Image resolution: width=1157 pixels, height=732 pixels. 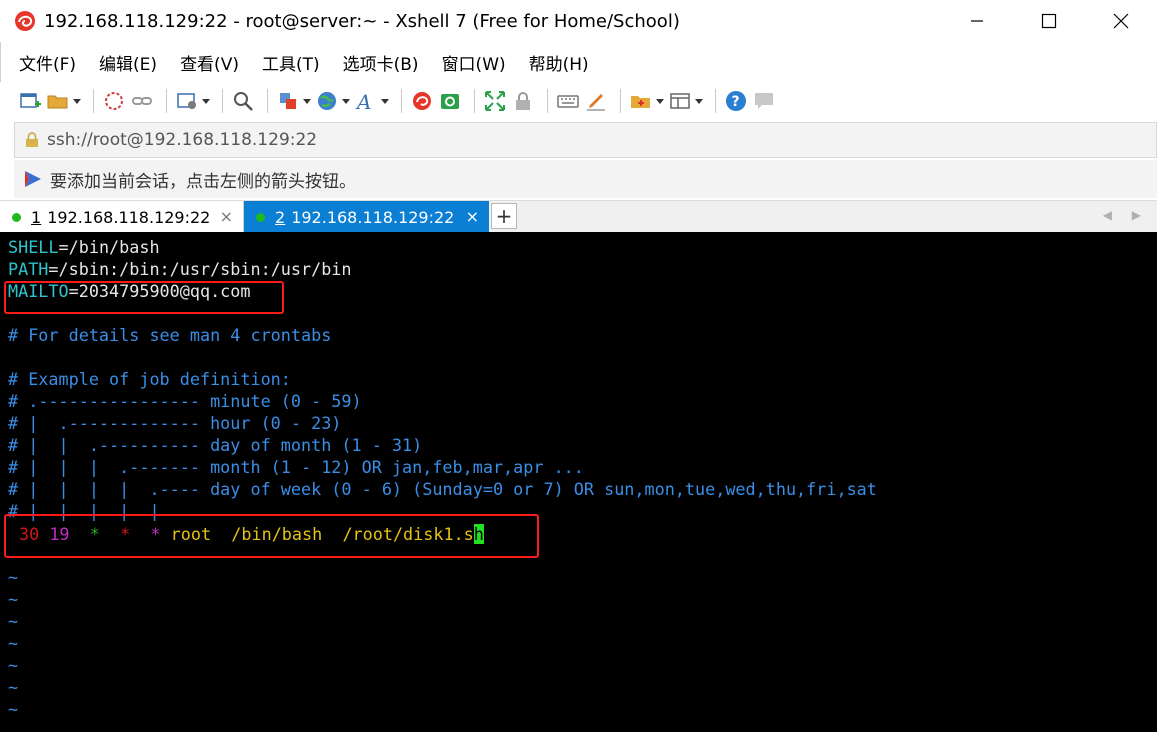 I want to click on arrow-icon, so click(x=33, y=179).